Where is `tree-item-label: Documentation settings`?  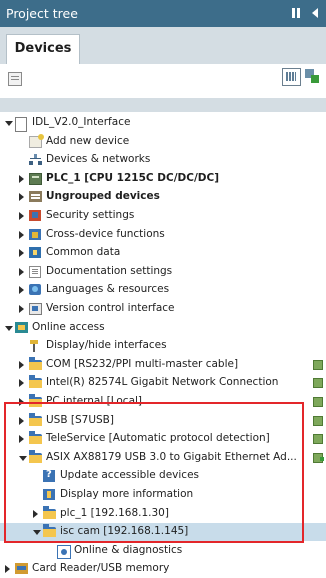
tree-item-label: Documentation settings is located at coordinates (109, 270).